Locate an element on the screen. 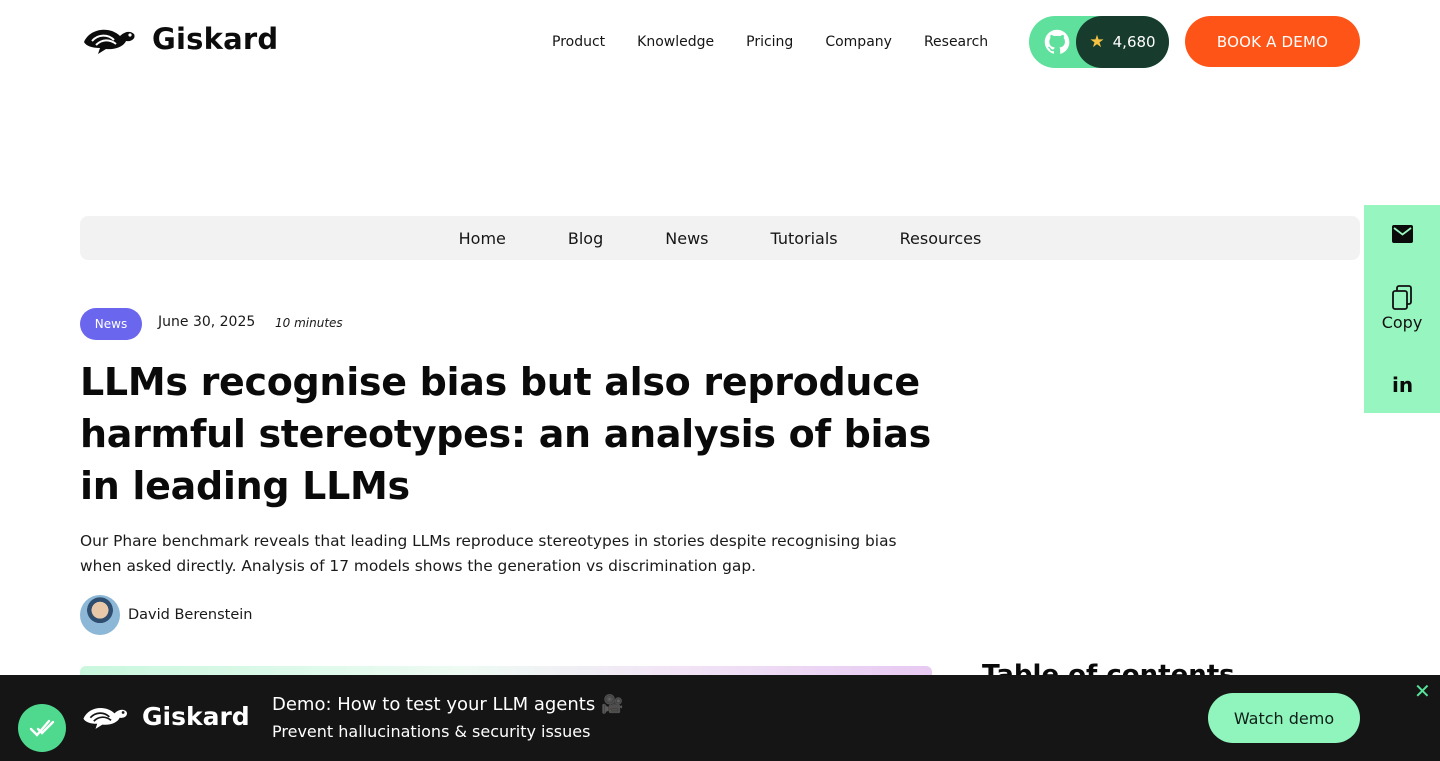 This screenshot has width=1440, height=761. subnav-resources: Resources is located at coordinates (941, 238).